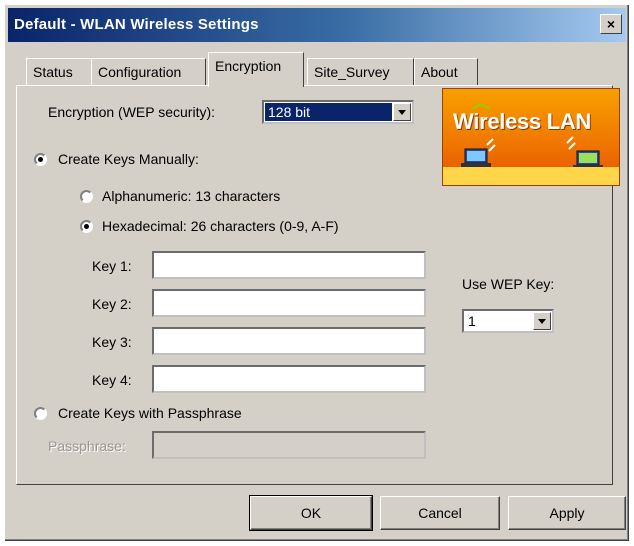 This screenshot has width=634, height=546. I want to click on key-1-field, so click(289, 265).